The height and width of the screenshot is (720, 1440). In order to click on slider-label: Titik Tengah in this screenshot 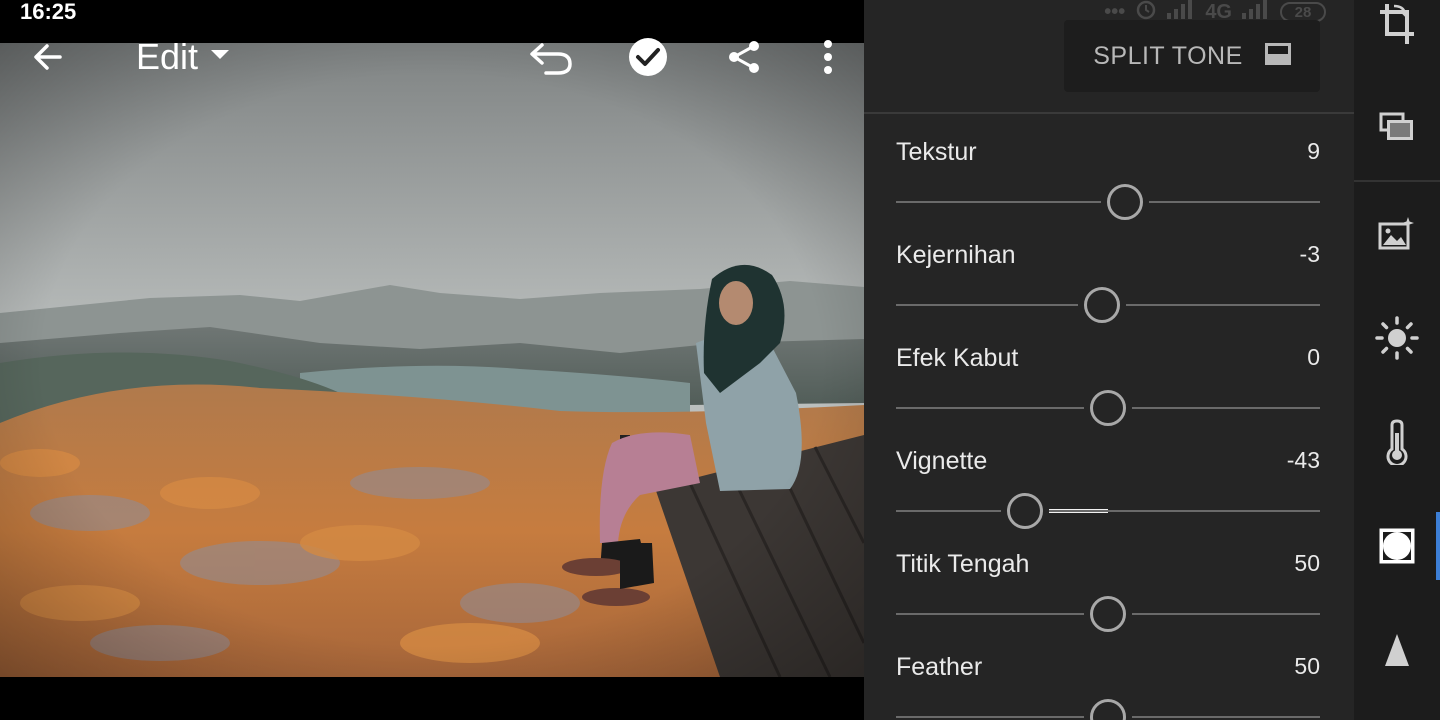, I will do `click(963, 564)`.